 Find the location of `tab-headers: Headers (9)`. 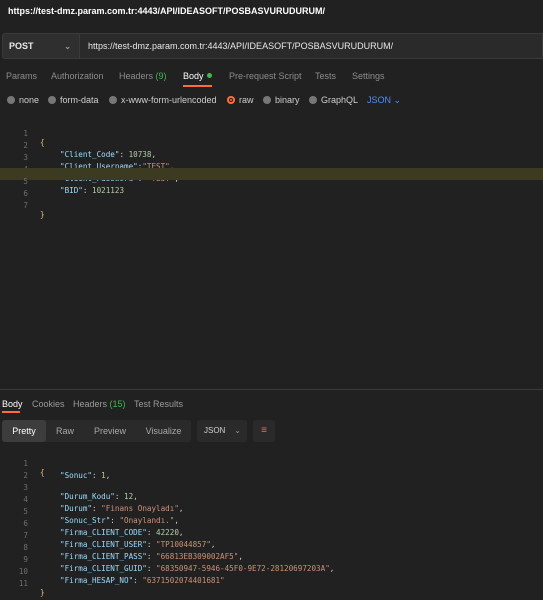

tab-headers: Headers (9) is located at coordinates (143, 76).